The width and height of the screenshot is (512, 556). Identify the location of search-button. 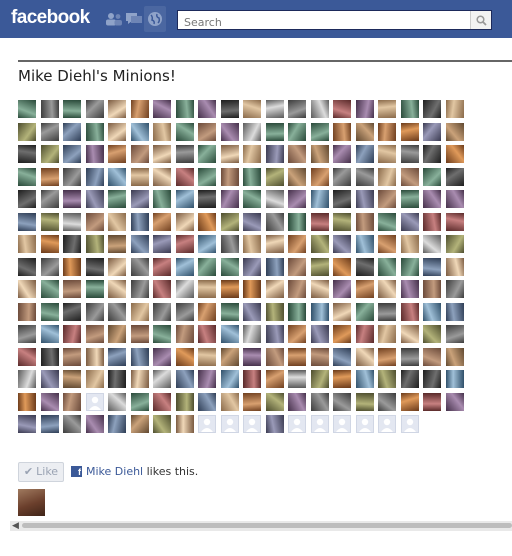
(480, 20).